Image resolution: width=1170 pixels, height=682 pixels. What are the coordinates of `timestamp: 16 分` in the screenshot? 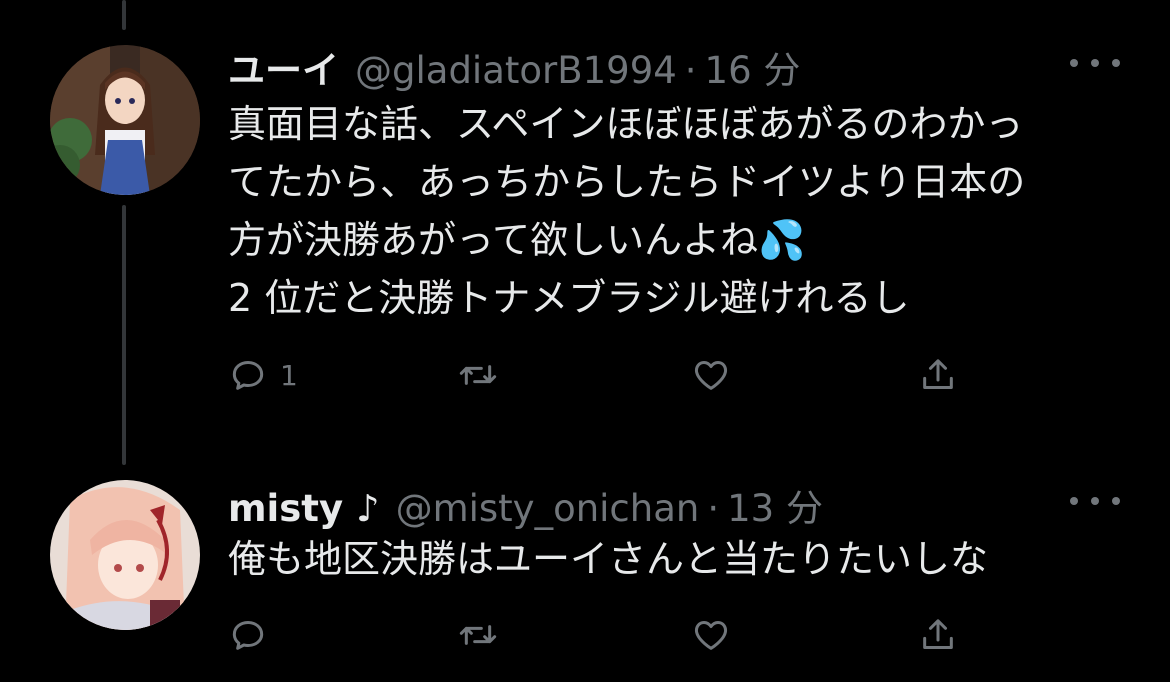 It's located at (753, 67).